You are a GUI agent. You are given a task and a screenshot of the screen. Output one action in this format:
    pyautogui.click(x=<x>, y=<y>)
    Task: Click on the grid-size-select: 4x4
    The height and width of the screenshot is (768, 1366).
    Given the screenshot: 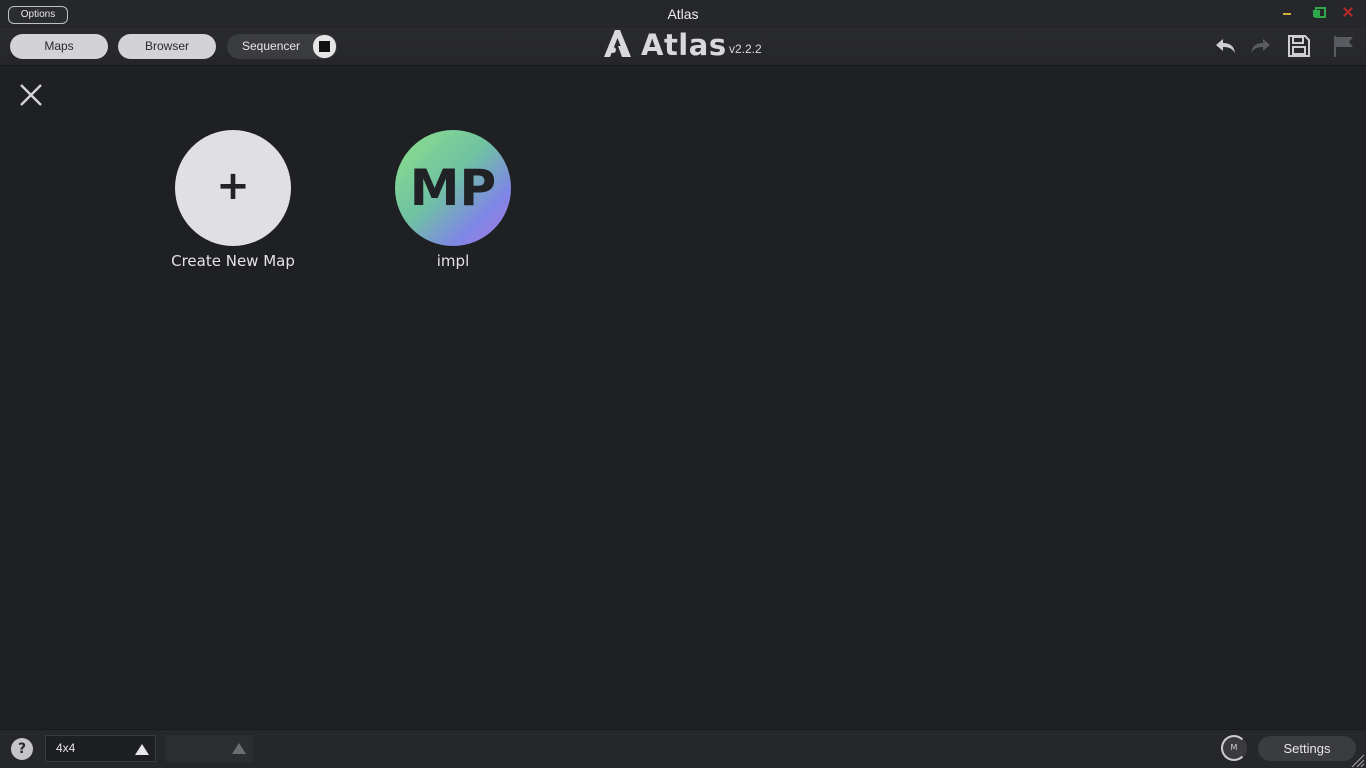 What is the action you would take?
    pyautogui.click(x=100, y=748)
    